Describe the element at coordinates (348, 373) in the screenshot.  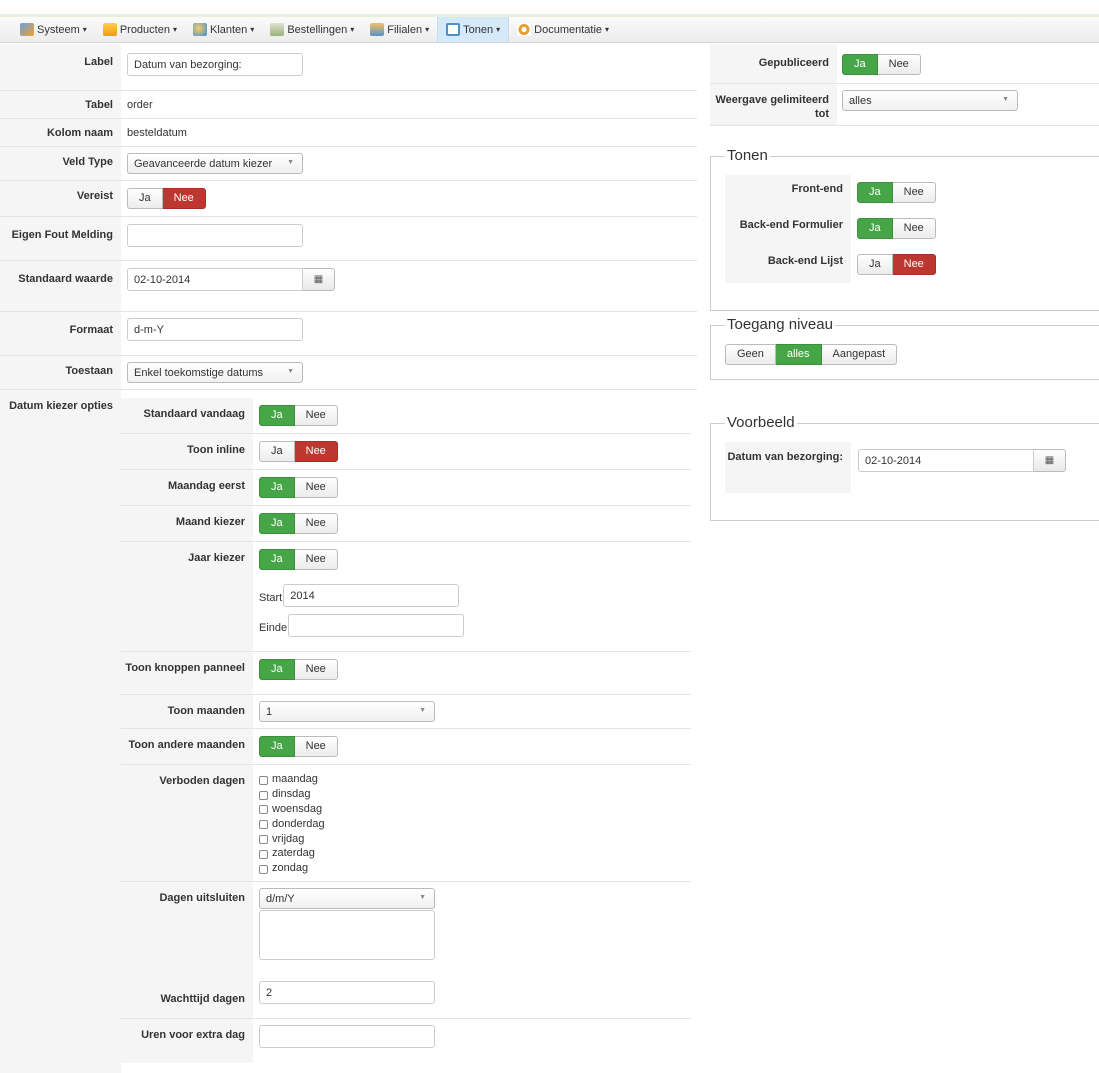
I see `row-toestaan: Toestaan Enkel toekomstige datums ▼` at that location.